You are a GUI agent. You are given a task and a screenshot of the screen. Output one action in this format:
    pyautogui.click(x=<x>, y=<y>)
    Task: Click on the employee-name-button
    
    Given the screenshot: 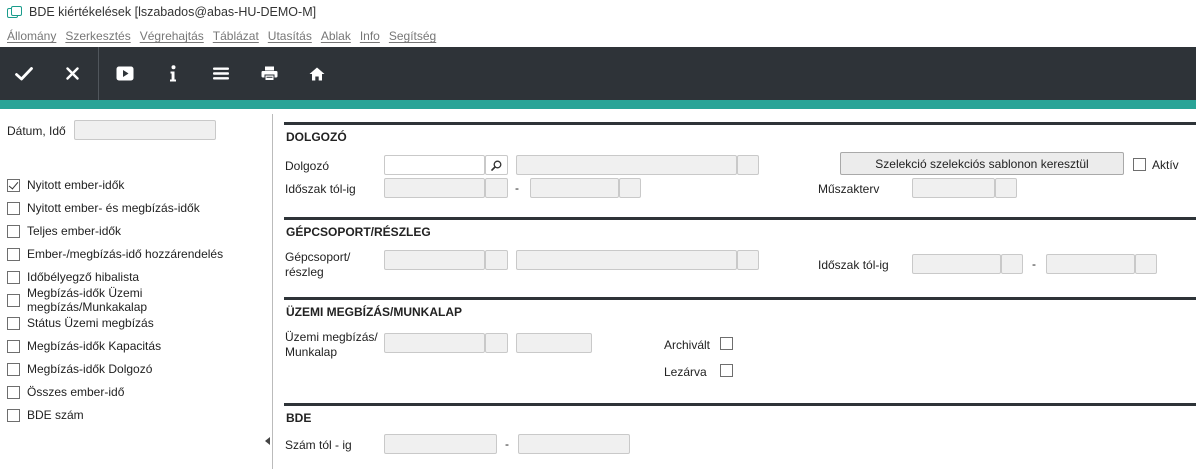 What is the action you would take?
    pyautogui.click(x=748, y=165)
    